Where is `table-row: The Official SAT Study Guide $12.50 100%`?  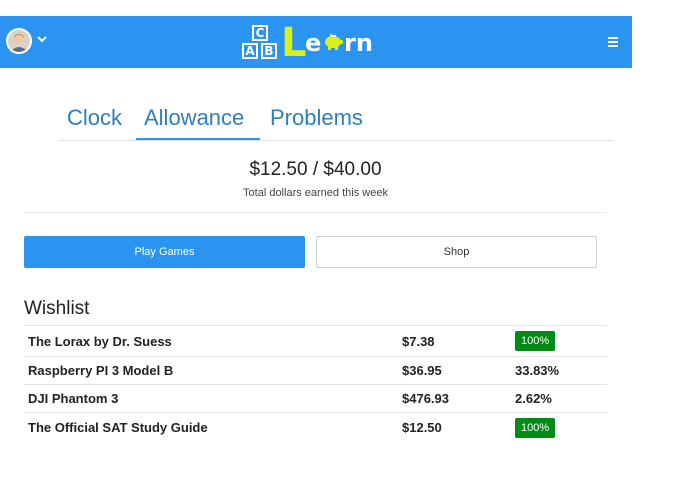 table-row: The Official SAT Study Guide $12.50 100% is located at coordinates (315, 427).